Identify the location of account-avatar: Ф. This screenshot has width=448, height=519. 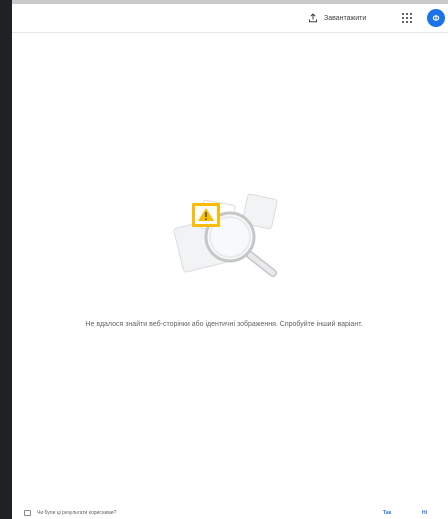
(436, 18).